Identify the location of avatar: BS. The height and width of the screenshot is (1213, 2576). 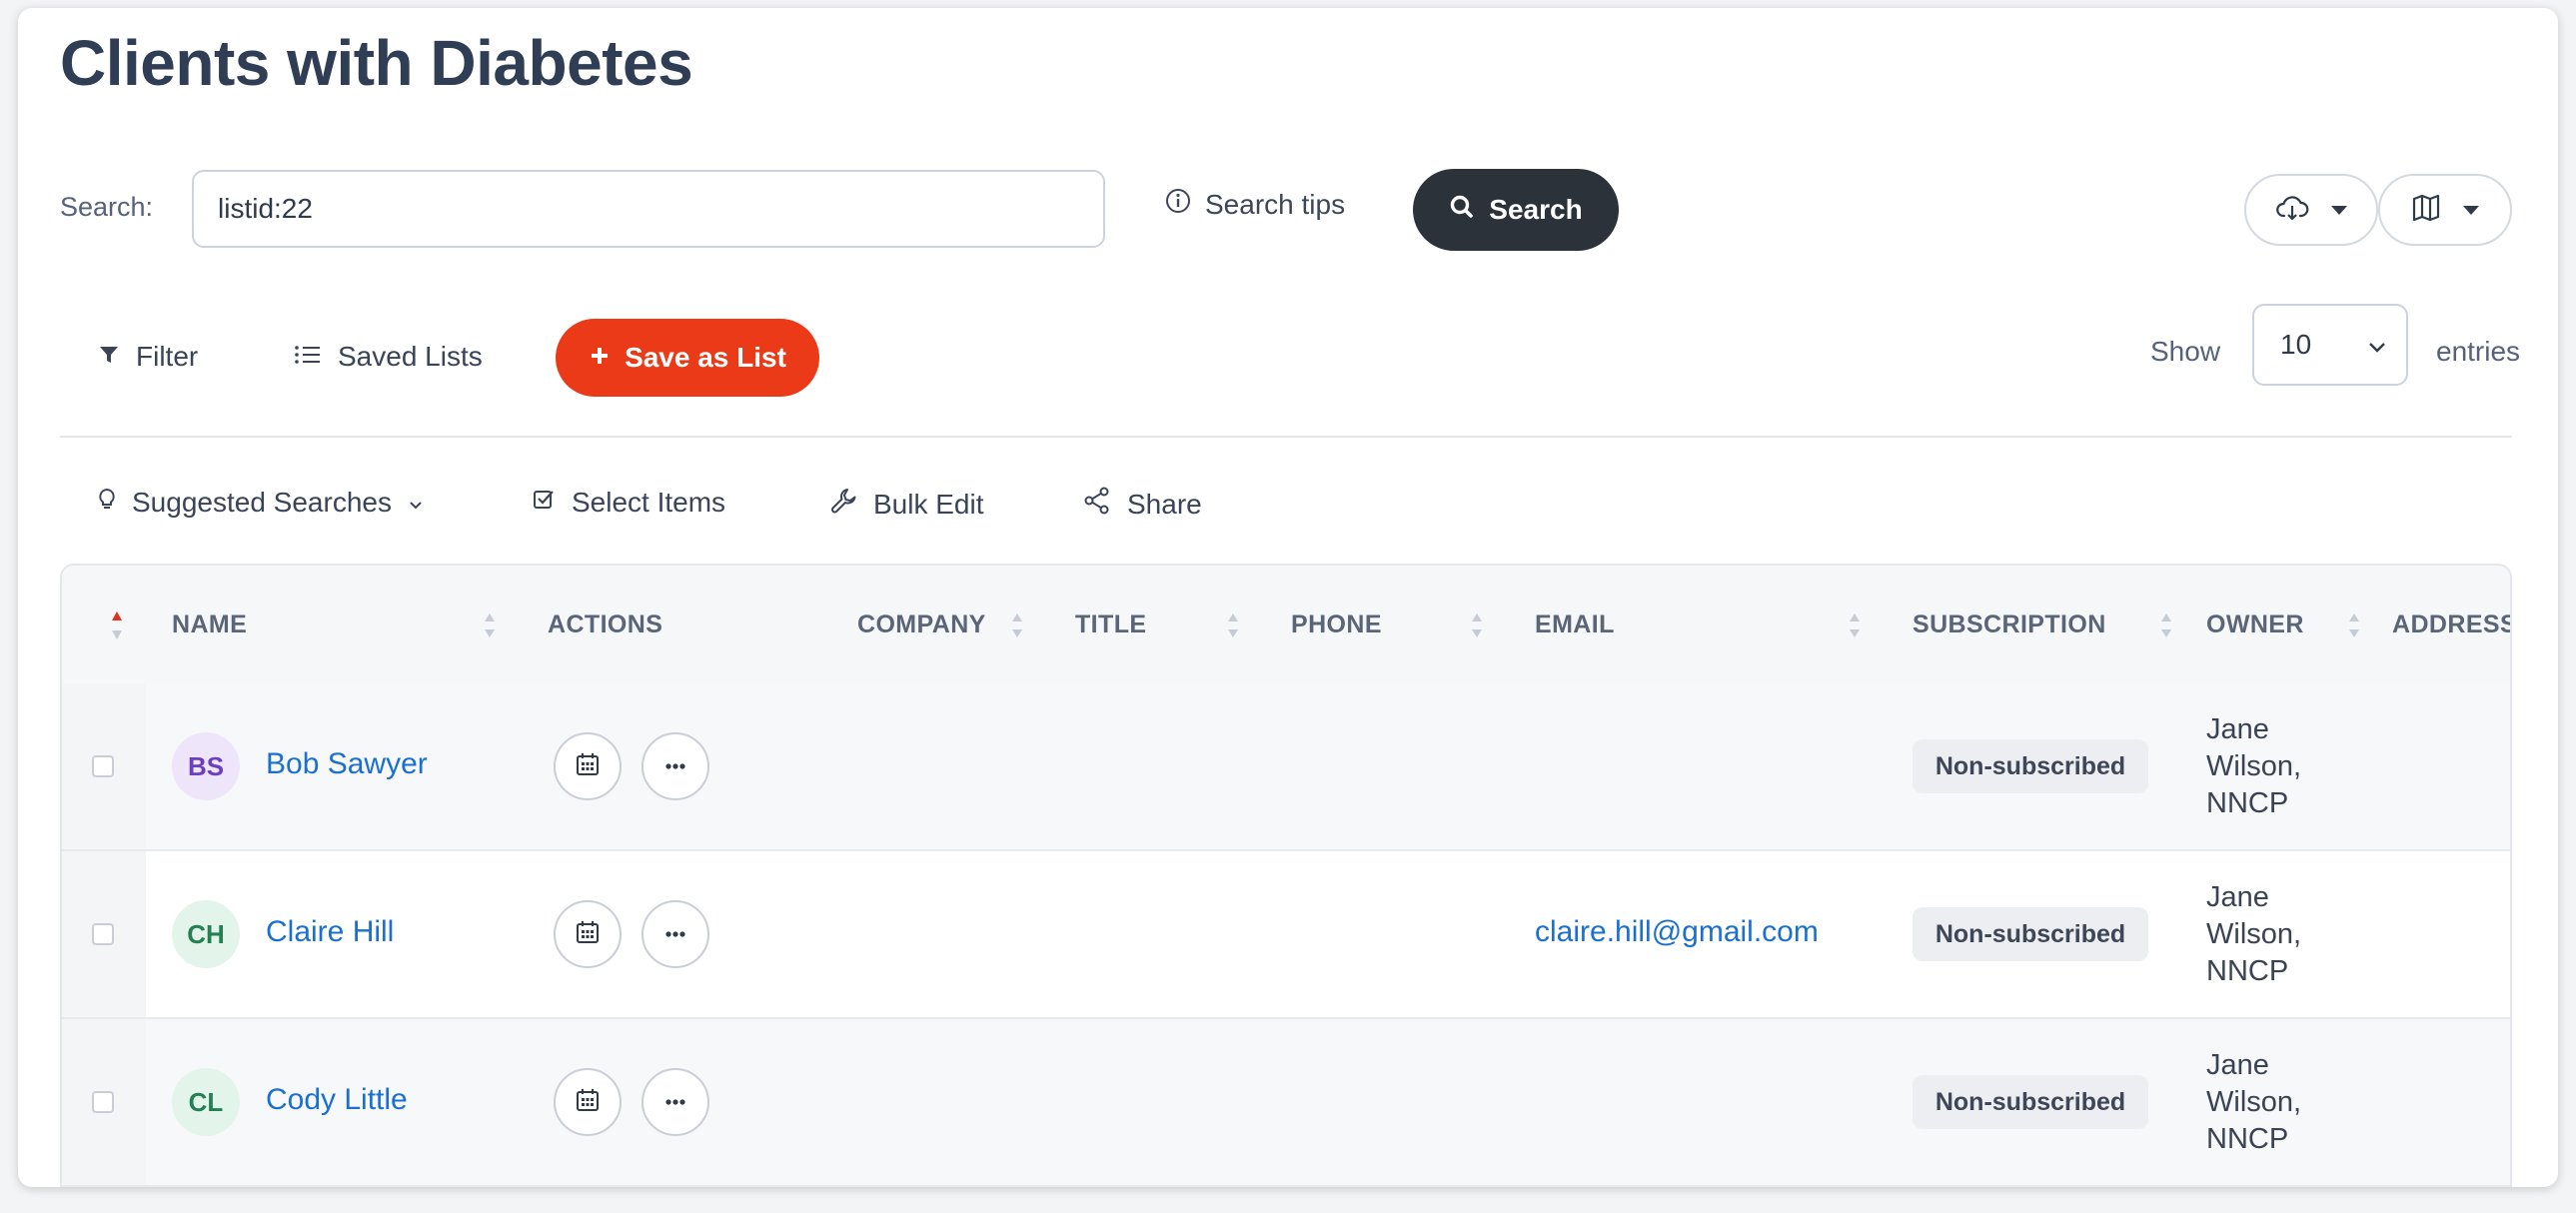
(206, 766).